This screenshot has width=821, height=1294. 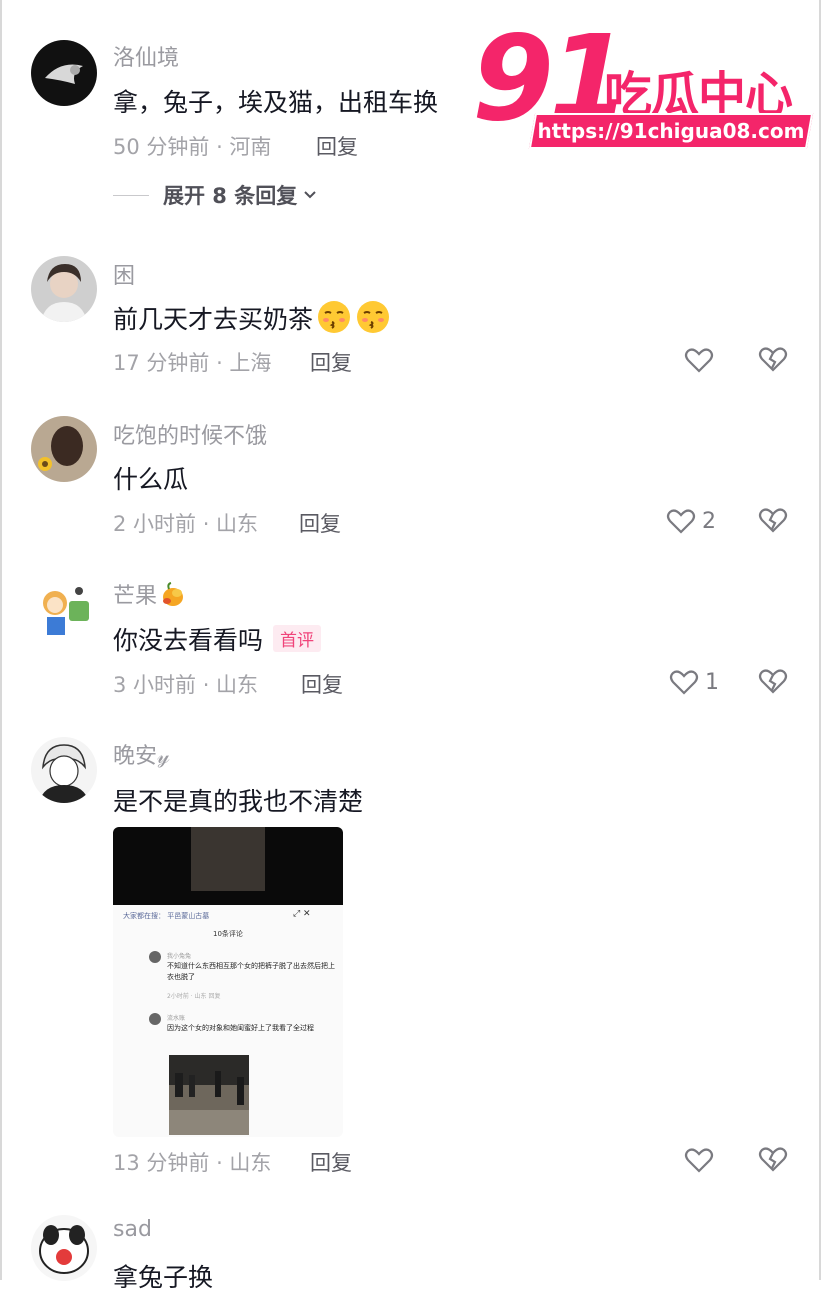 What do you see at coordinates (251, 971) in the screenshot?
I see `screenshot-comment-text: 不知道什么东西相互那个女的把裤子脱了出去然后把上衣也脱了` at bounding box center [251, 971].